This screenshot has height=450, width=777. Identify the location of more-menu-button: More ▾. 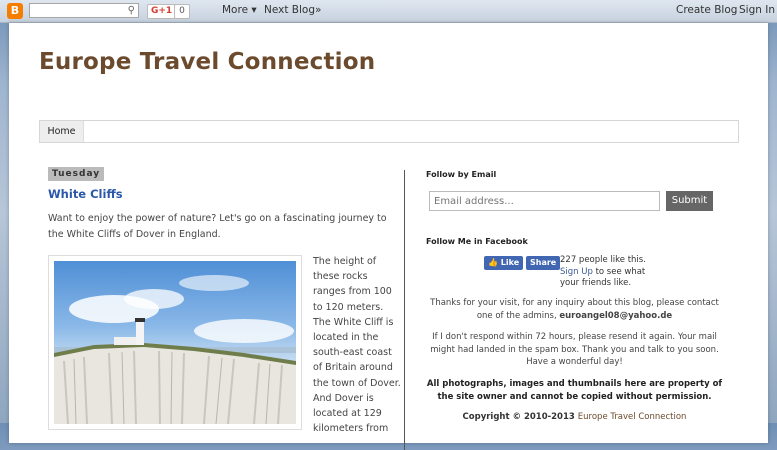
(239, 10).